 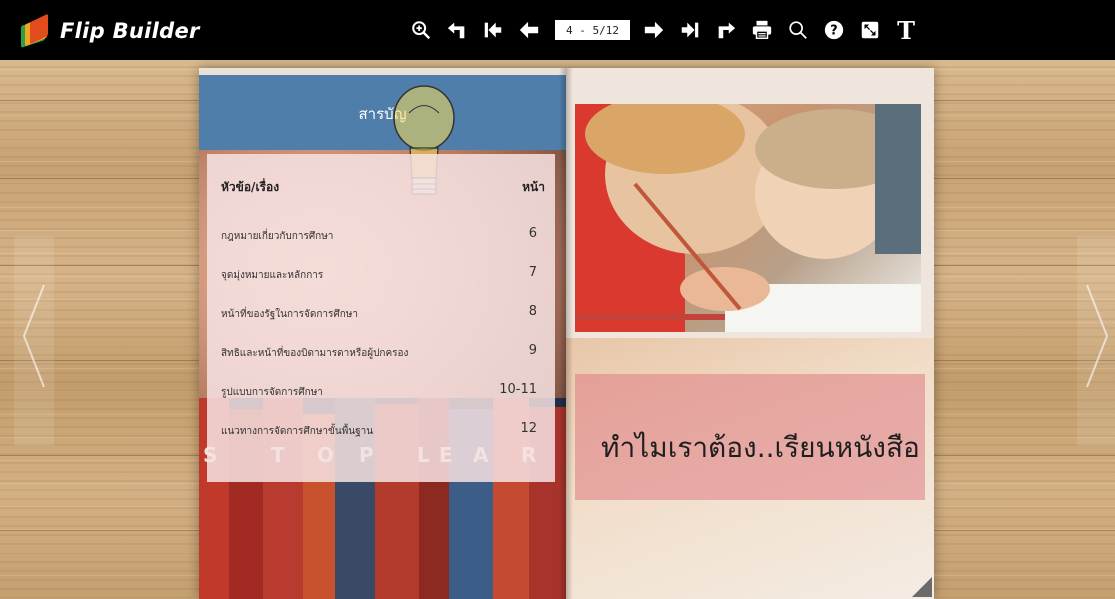 What do you see at coordinates (35, 30) in the screenshot?
I see `flip-builder-logo-icon` at bounding box center [35, 30].